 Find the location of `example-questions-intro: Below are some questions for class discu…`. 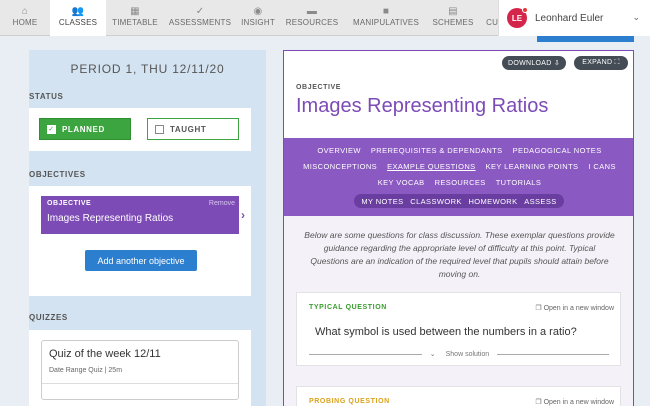

example-questions-intro: Below are some questions for class discu… is located at coordinates (459, 254).